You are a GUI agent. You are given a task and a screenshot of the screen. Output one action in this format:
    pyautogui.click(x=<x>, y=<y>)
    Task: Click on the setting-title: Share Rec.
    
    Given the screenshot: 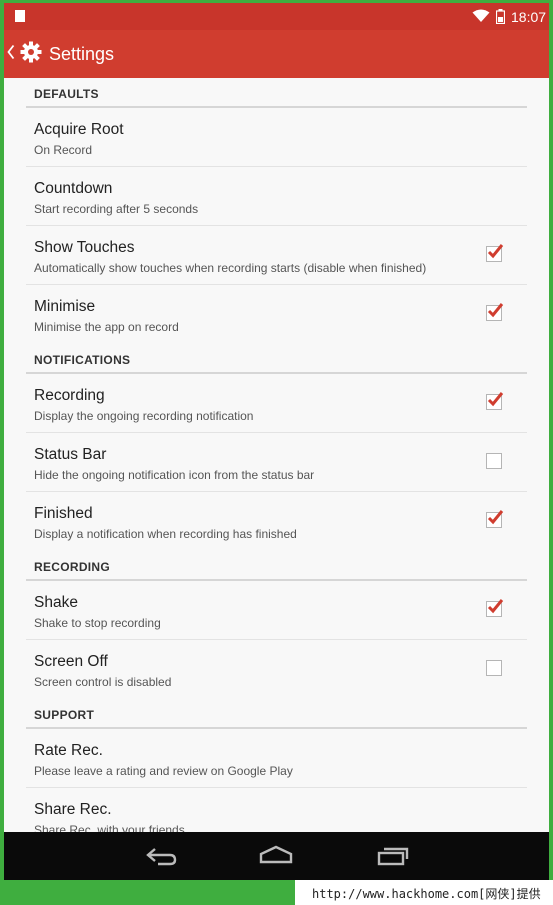 What is the action you would take?
    pyautogui.click(x=73, y=809)
    